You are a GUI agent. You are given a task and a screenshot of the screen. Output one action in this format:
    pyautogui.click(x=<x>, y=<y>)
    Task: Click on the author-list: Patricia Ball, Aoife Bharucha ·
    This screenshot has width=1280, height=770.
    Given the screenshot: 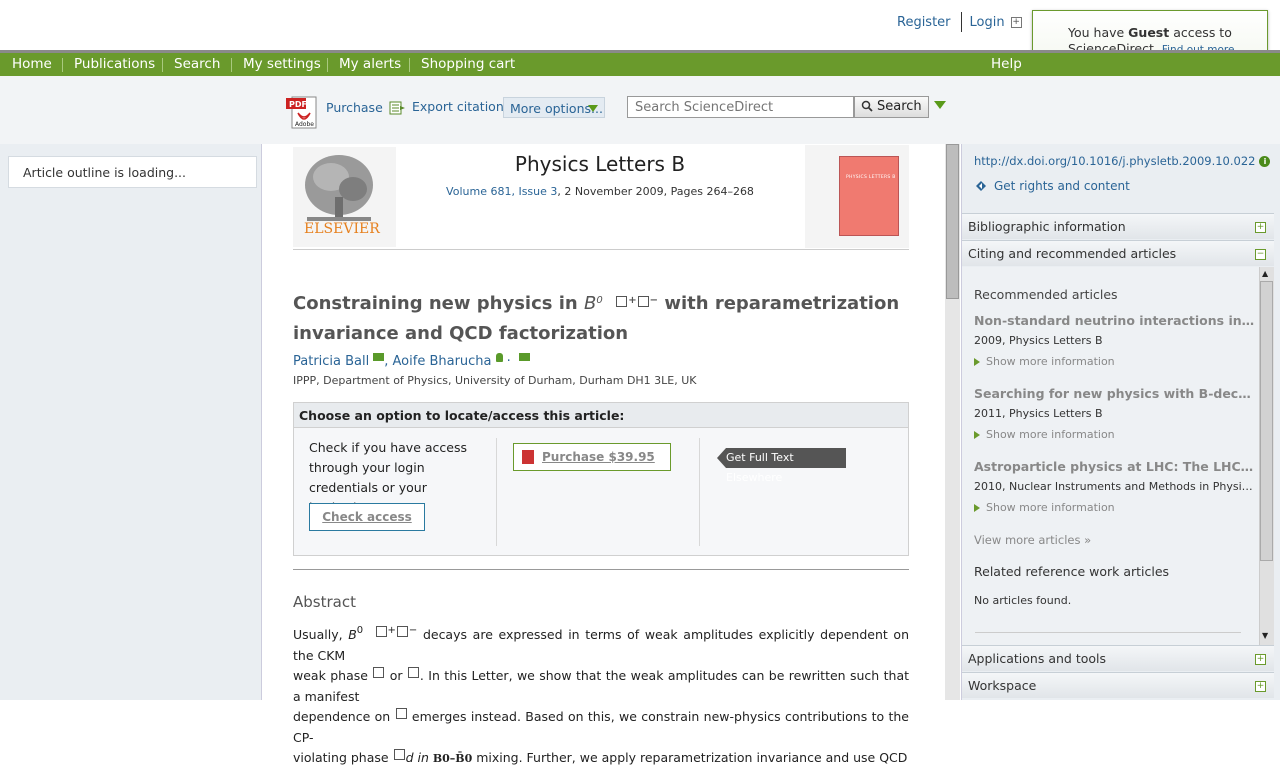 What is the action you would take?
    pyautogui.click(x=411, y=361)
    